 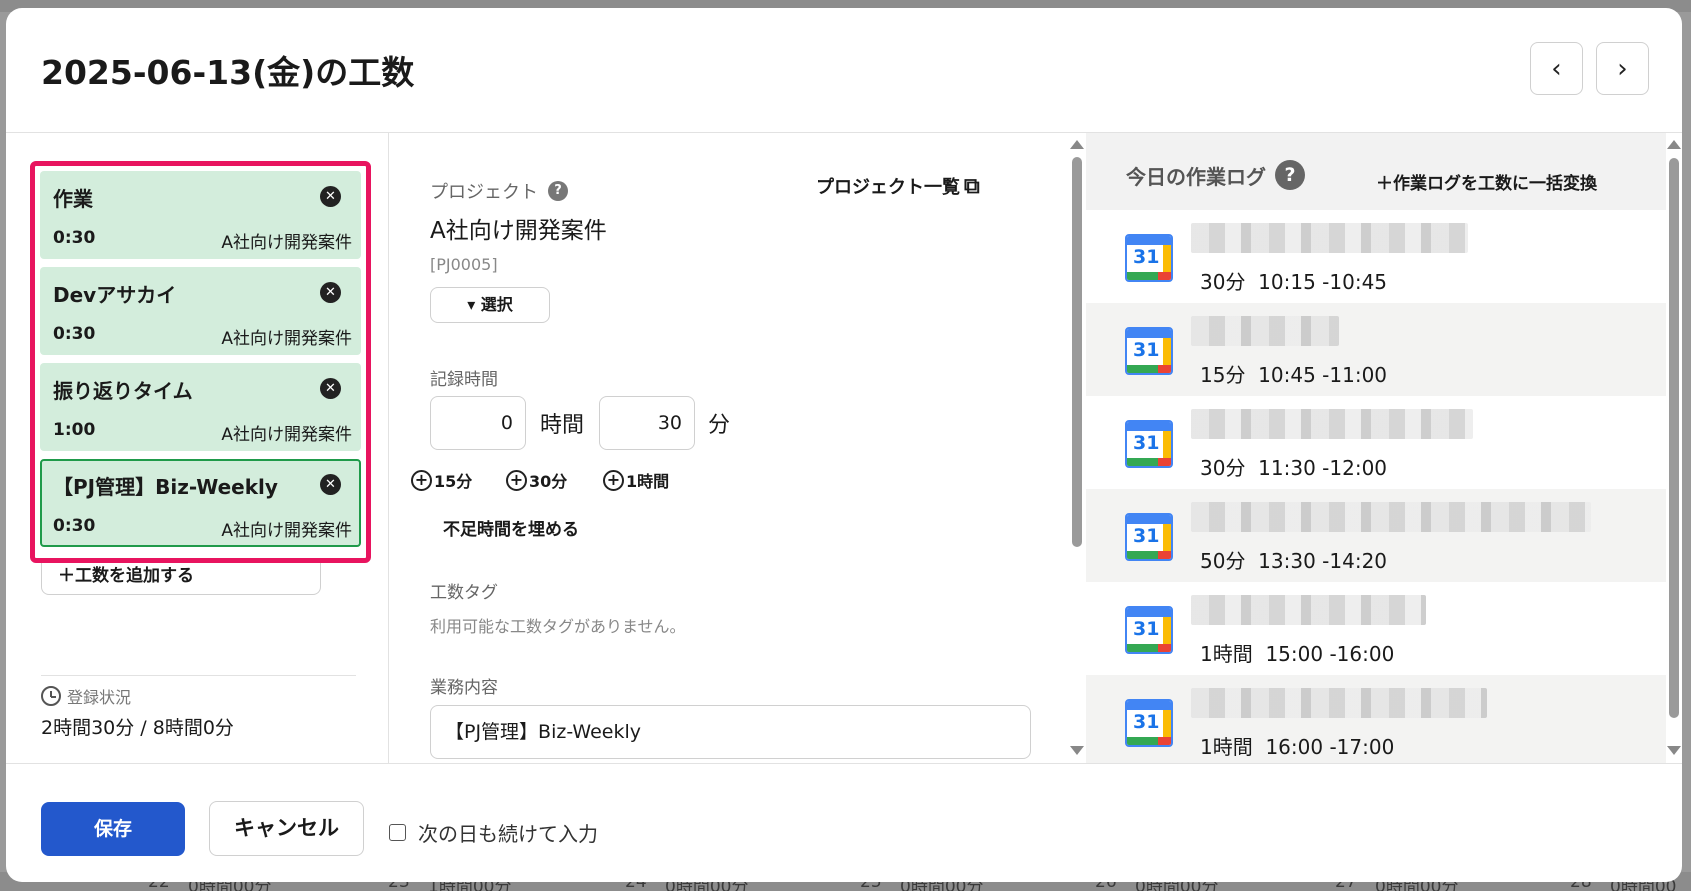 I want to click on fill-missing-time-button: 不足時間を埋める, so click(x=511, y=527).